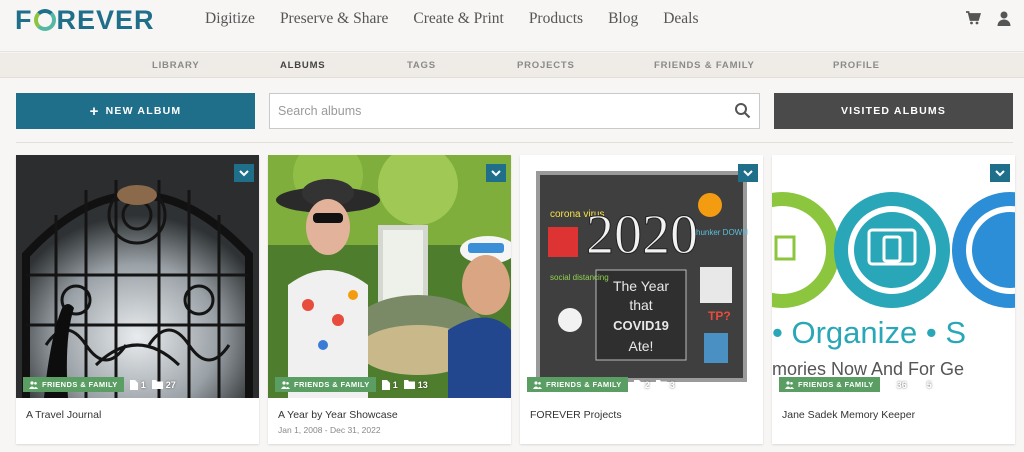 Image resolution: width=1024 pixels, height=452 pixels. What do you see at coordinates (742, 110) in the screenshot?
I see `search-icon` at bounding box center [742, 110].